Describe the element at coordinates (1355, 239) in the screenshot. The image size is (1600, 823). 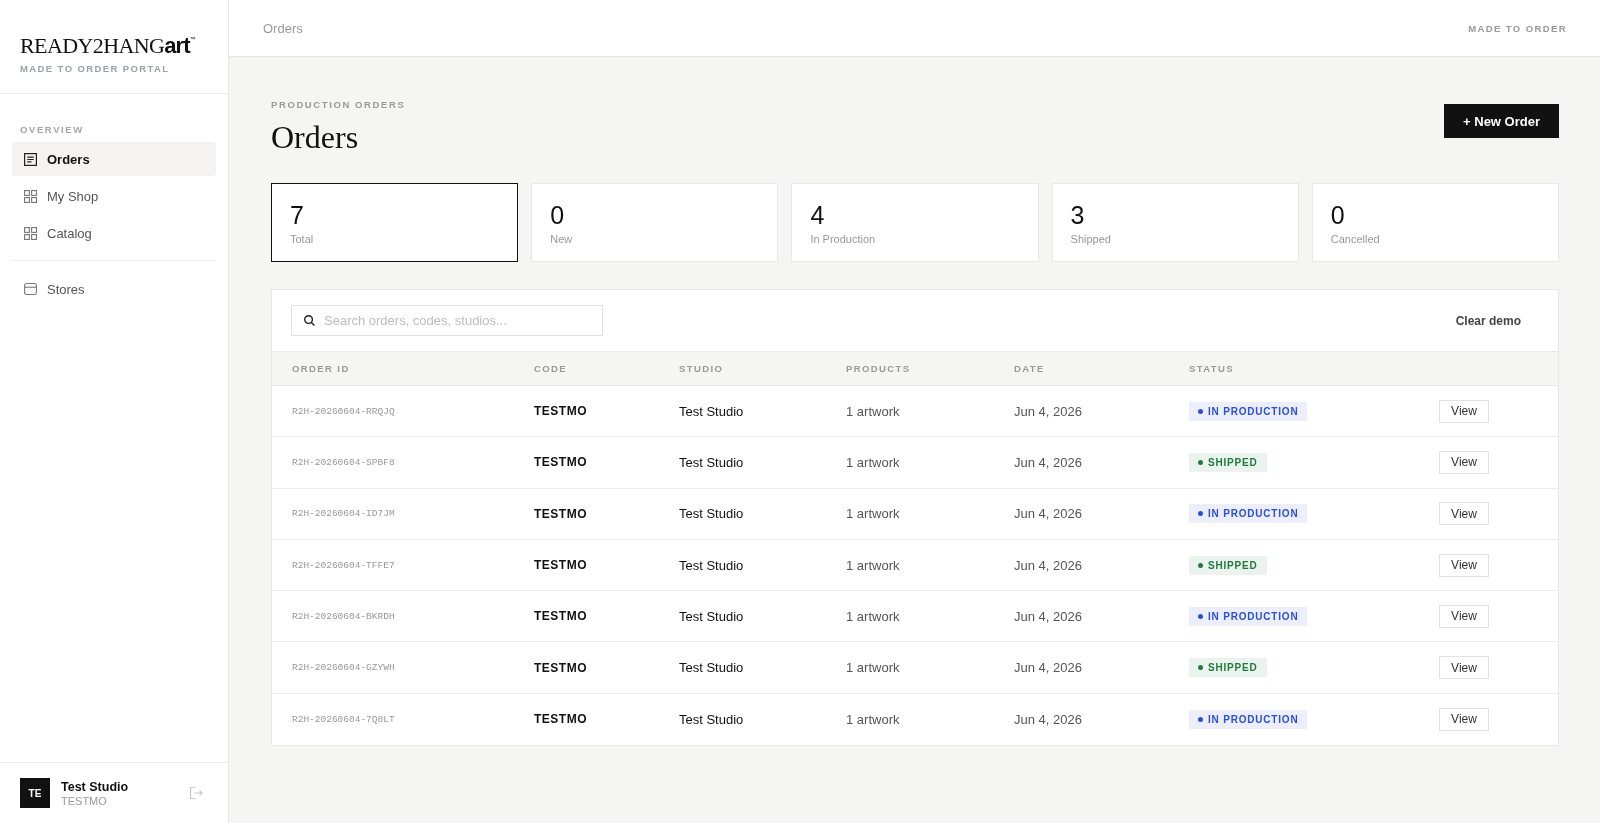
I see `stat-label: Cancelled` at that location.